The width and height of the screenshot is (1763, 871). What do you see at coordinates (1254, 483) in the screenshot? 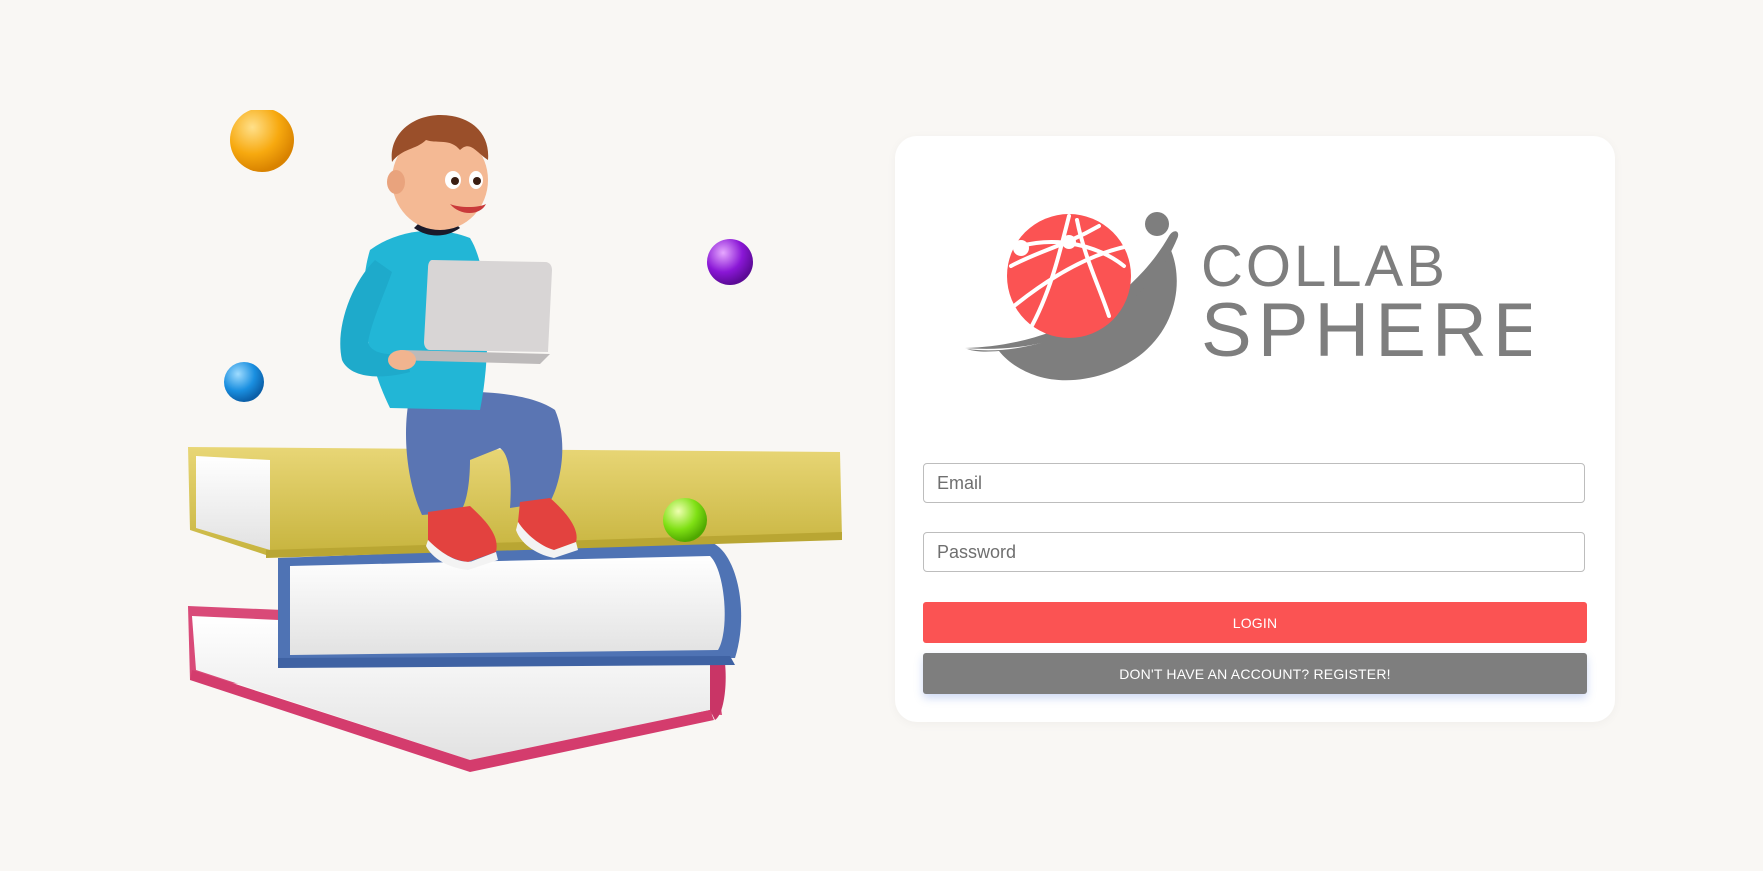
I see `email-input` at bounding box center [1254, 483].